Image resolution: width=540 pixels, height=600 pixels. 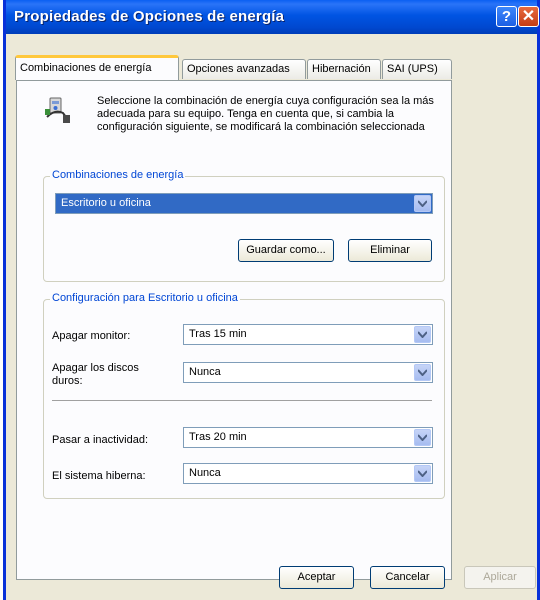 What do you see at coordinates (308, 473) in the screenshot?
I see `hibernate-select: Nunca` at bounding box center [308, 473].